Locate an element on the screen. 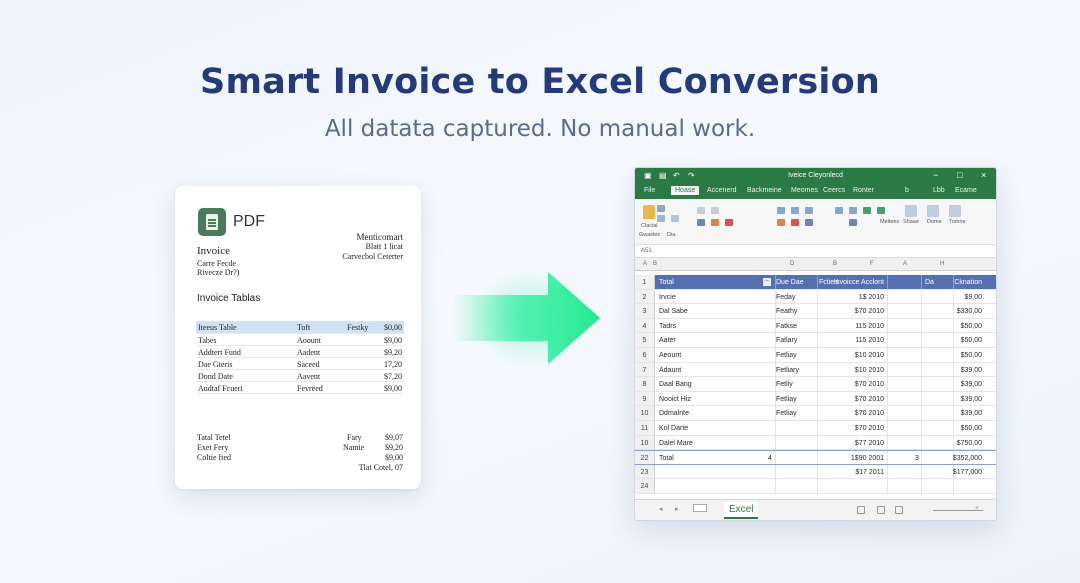 The image size is (1080, 583). table-row: 10 Dalel Mare $77 2010 $750,00 is located at coordinates (815, 443).